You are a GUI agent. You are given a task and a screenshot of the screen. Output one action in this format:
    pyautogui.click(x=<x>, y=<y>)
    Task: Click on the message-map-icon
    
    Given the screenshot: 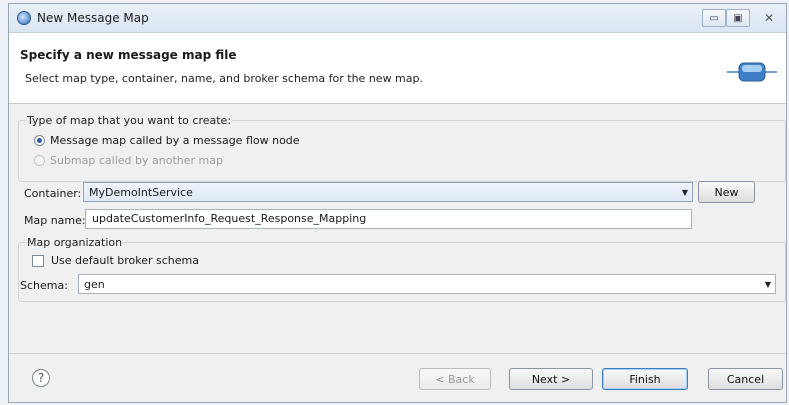 What is the action you would take?
    pyautogui.click(x=24, y=18)
    